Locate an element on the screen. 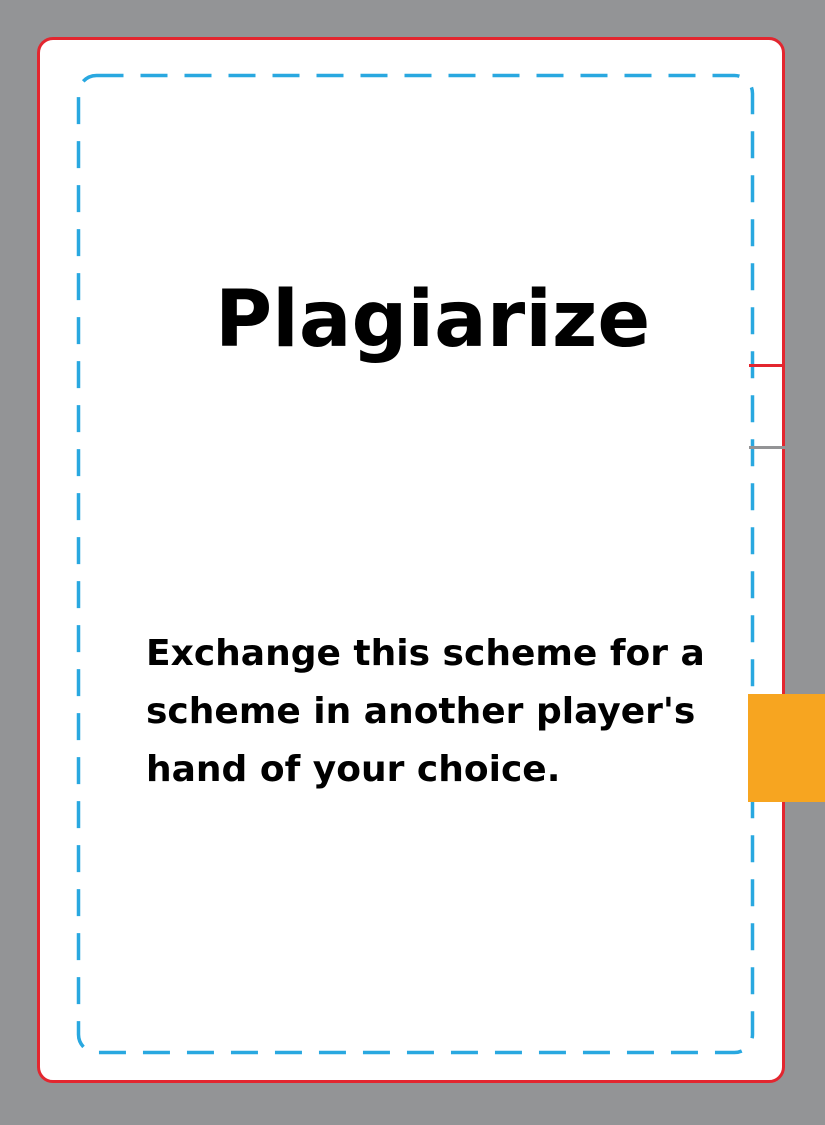 The image size is (825, 1125). card-title: Plagiarize is located at coordinates (433, 320).